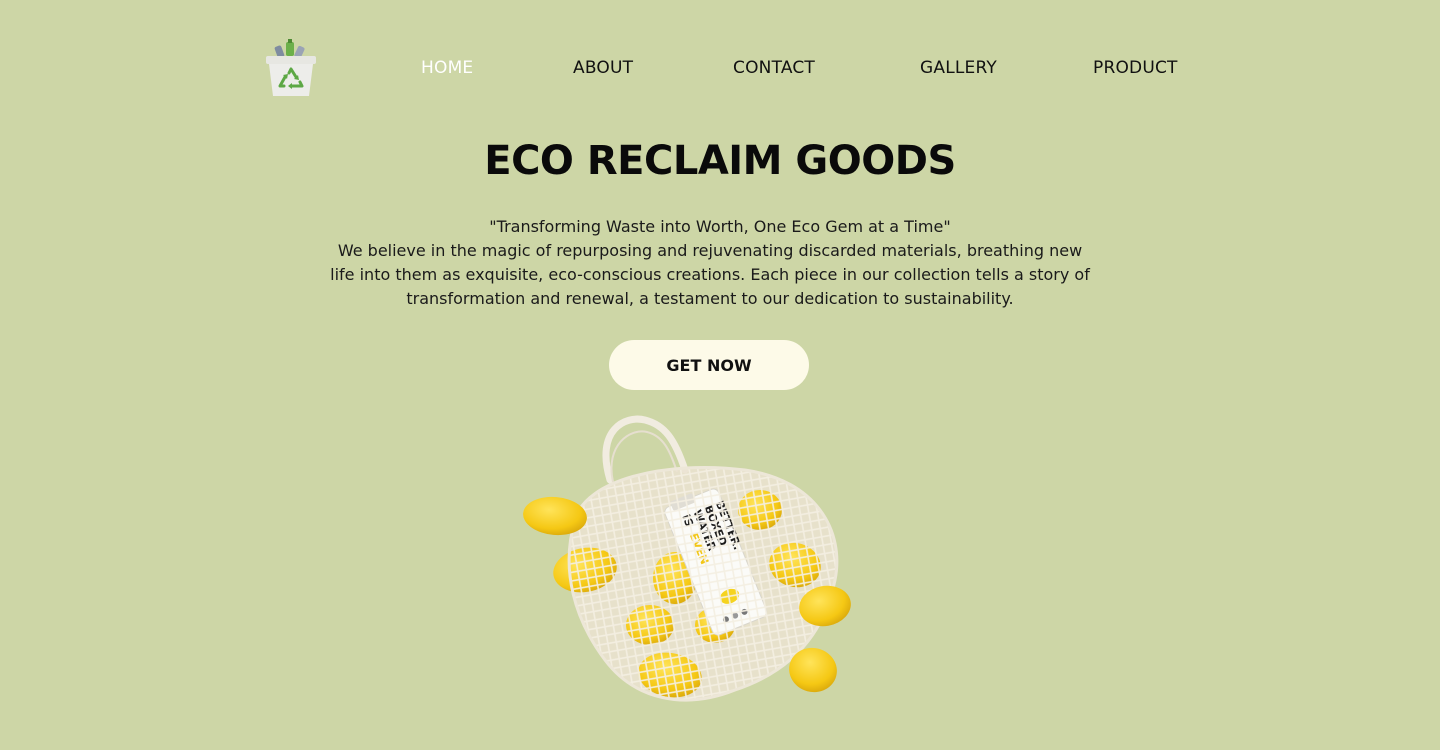  I want to click on nav-item-about: ABOUT, so click(603, 68).